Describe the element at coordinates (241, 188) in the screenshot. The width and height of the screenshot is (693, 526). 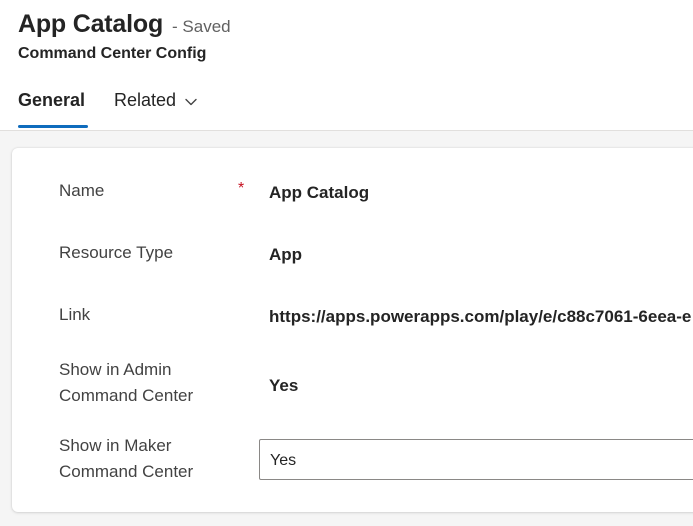
I see `required-indicator: *` at that location.